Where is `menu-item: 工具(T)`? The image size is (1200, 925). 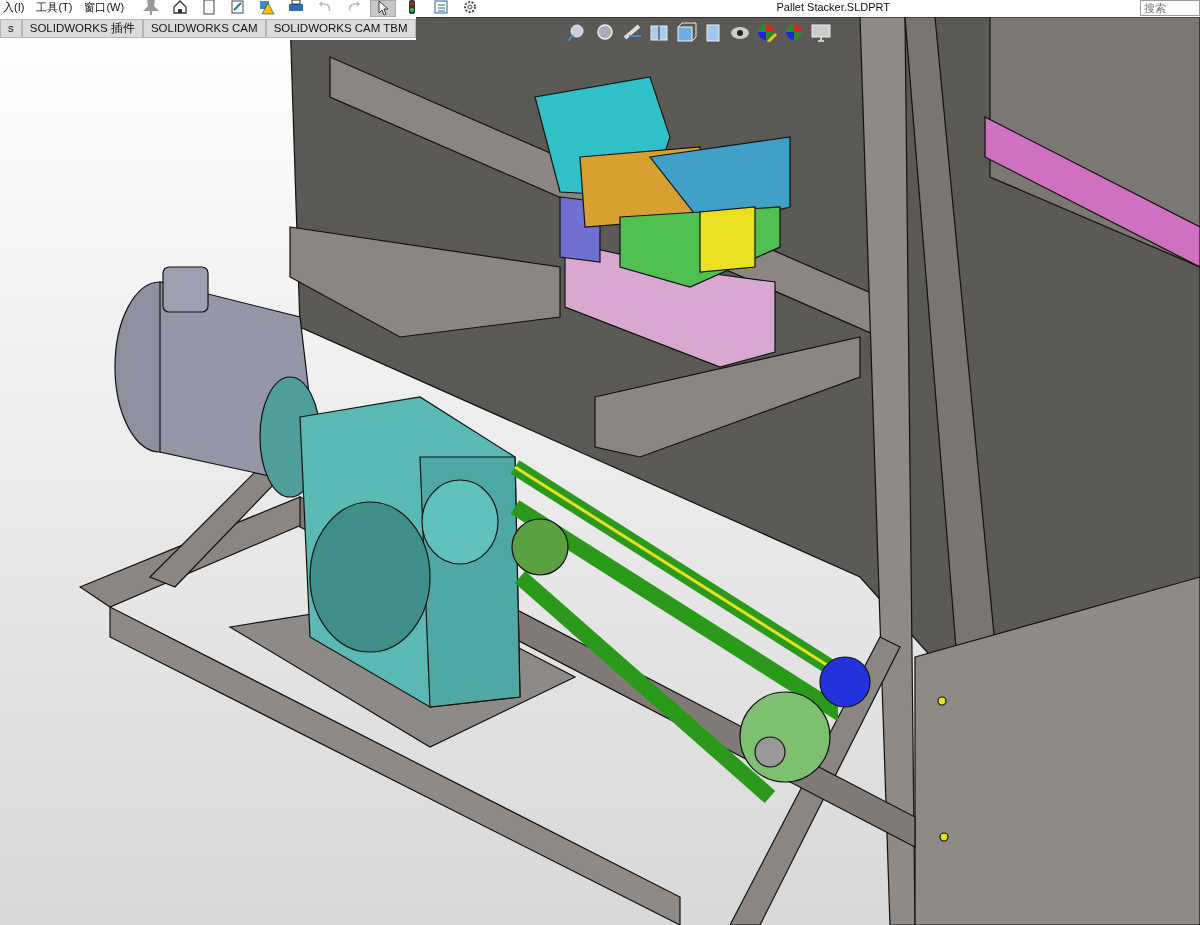 menu-item: 工具(T) is located at coordinates (54, 7).